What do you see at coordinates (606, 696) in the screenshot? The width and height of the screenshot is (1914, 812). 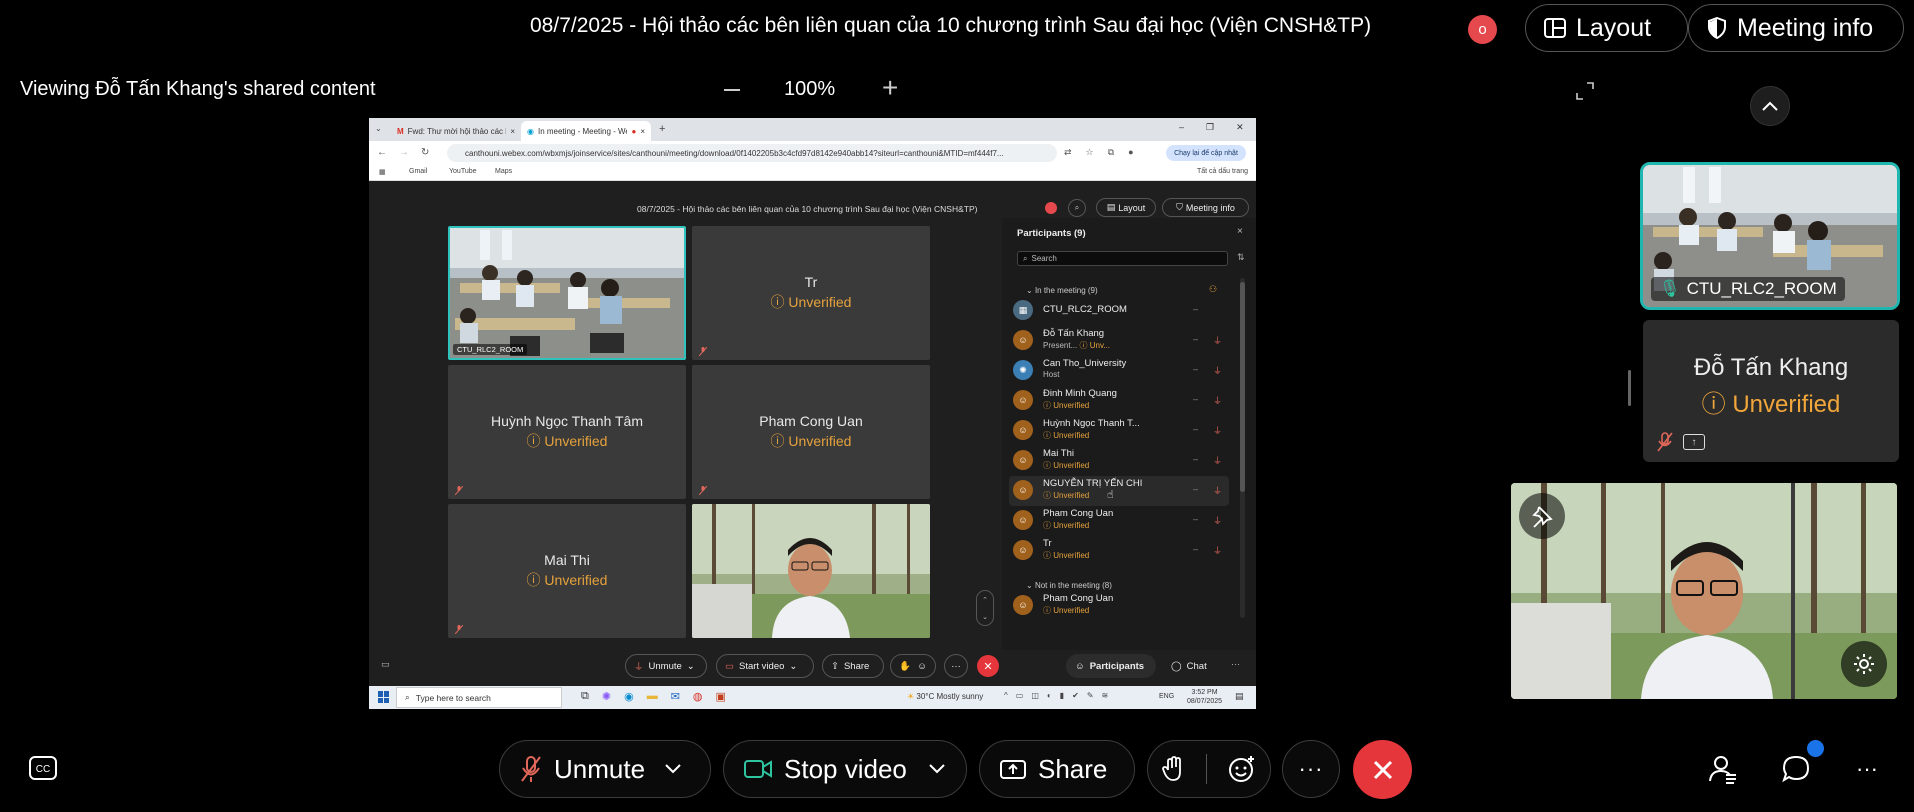 I see `copilot-icon: ✺` at bounding box center [606, 696].